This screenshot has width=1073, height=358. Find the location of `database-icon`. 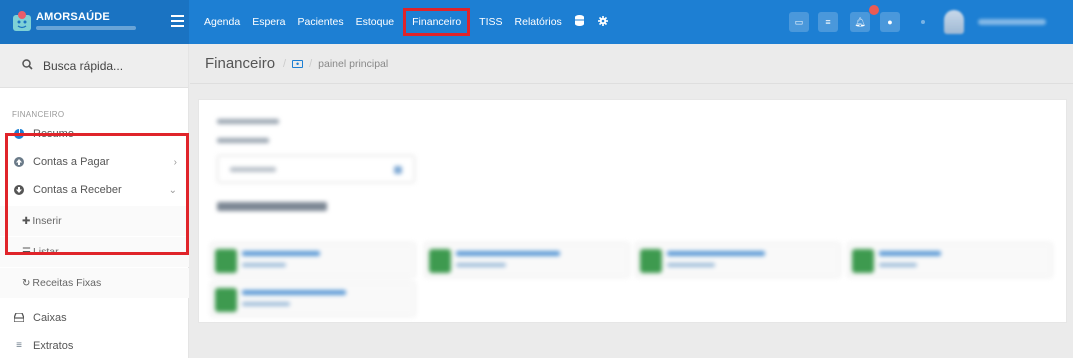

database-icon is located at coordinates (579, 22).